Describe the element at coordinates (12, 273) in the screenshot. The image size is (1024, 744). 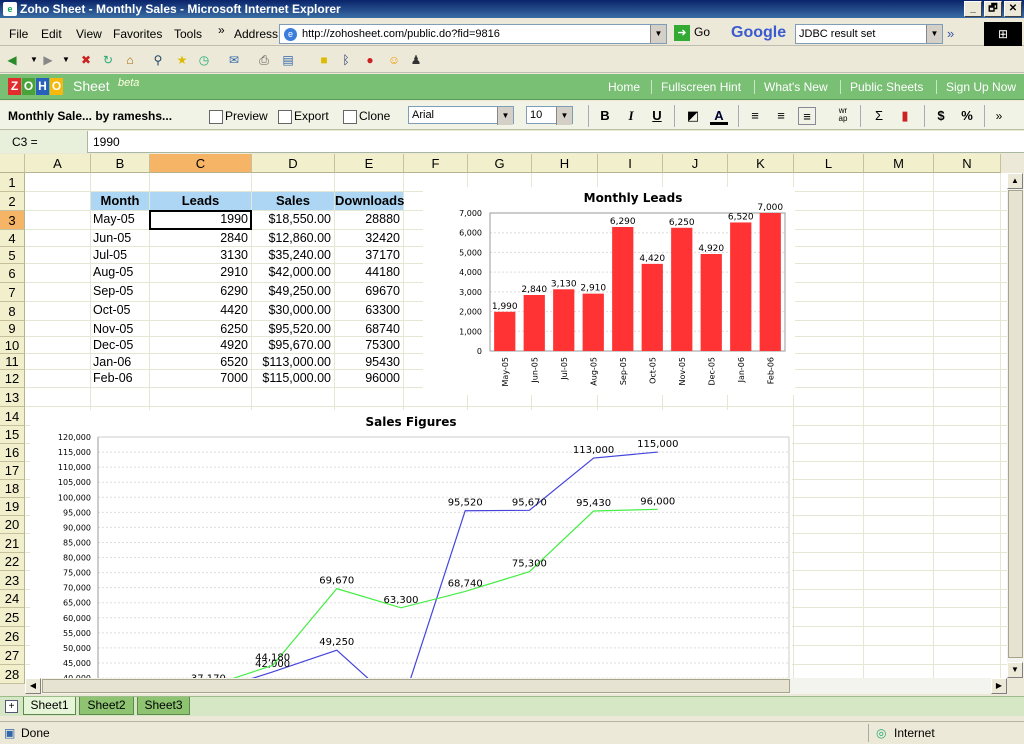
I see `row-header-6: 6` at that location.